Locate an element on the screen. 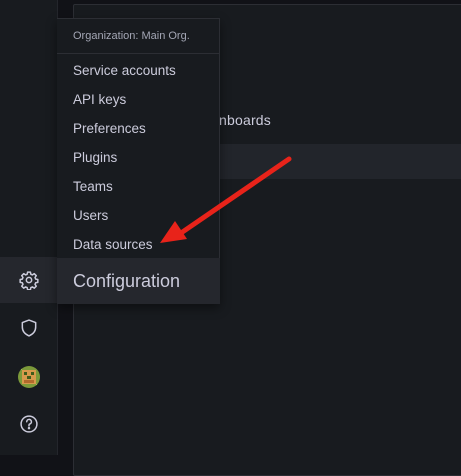  configuration-nav-item is located at coordinates (28, 280).